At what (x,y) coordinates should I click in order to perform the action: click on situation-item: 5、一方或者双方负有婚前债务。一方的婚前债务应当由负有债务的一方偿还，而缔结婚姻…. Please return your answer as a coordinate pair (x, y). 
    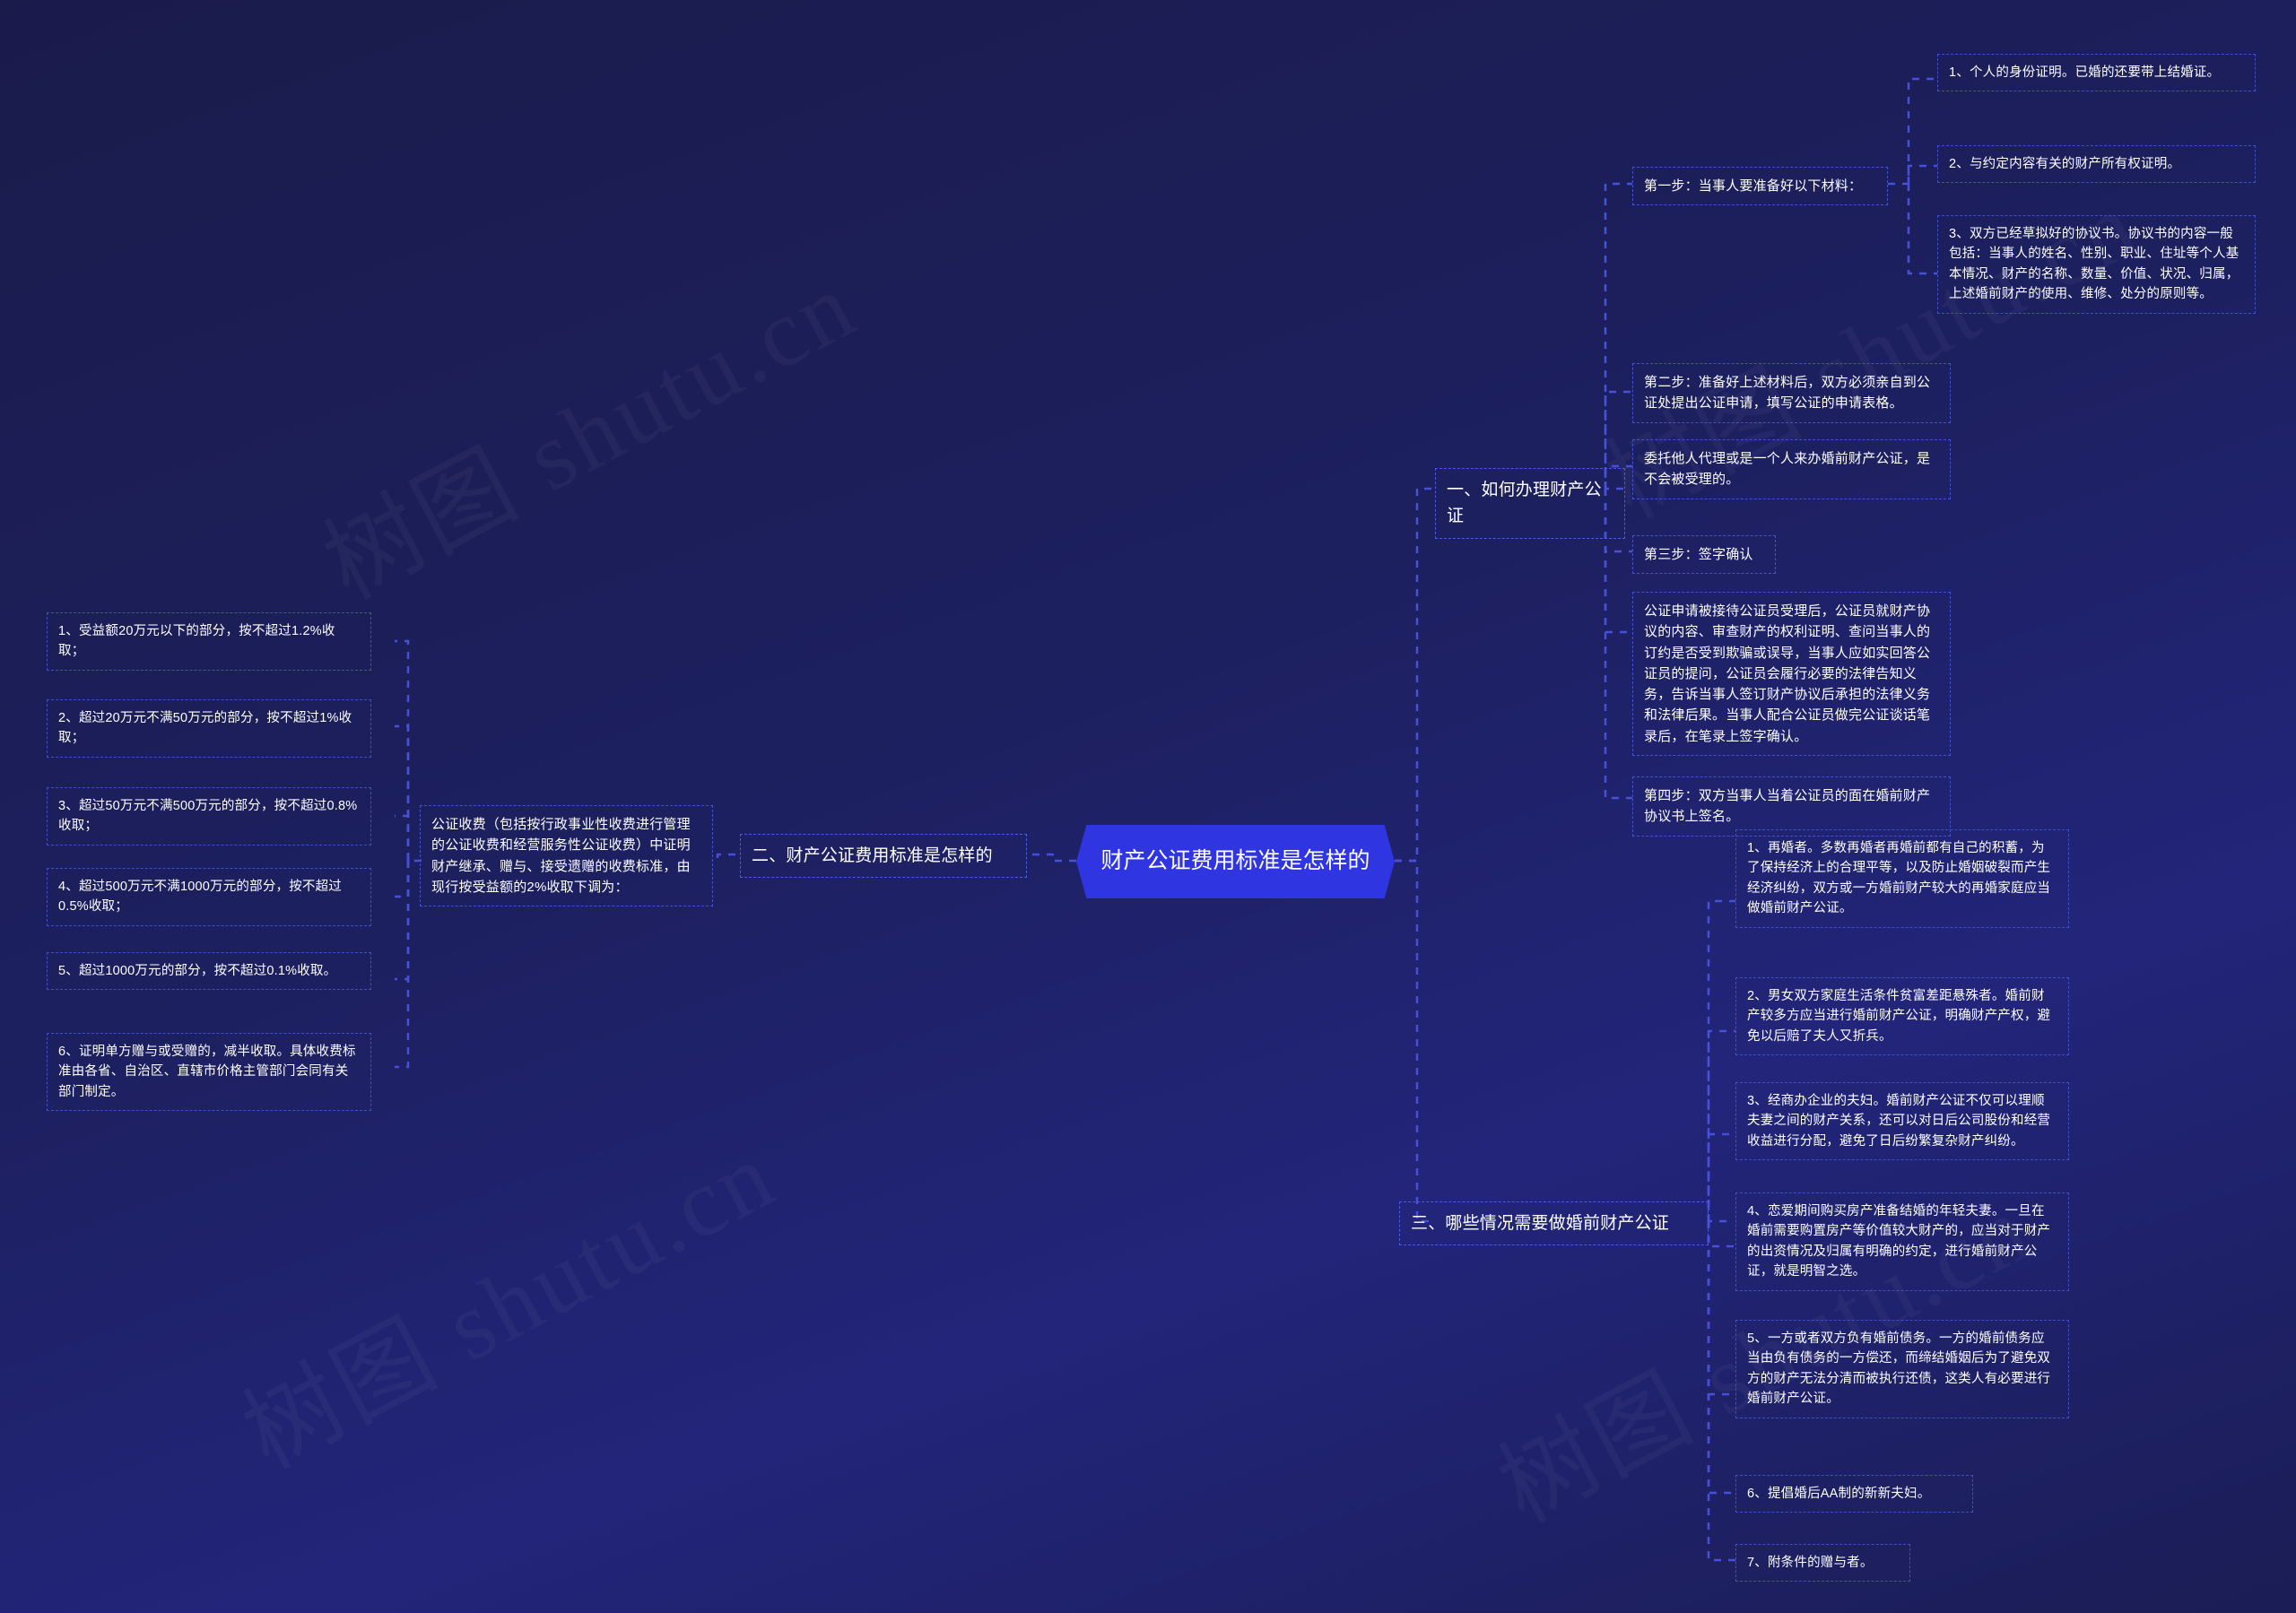
    Looking at the image, I should click on (1902, 1369).